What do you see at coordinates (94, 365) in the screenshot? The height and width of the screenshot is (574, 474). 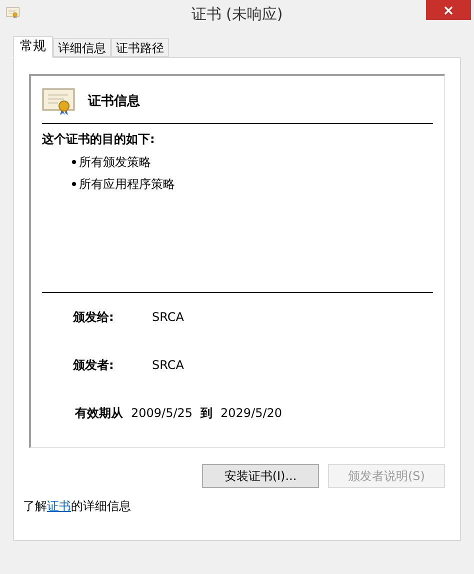 I see `field-label: 颁发者:` at bounding box center [94, 365].